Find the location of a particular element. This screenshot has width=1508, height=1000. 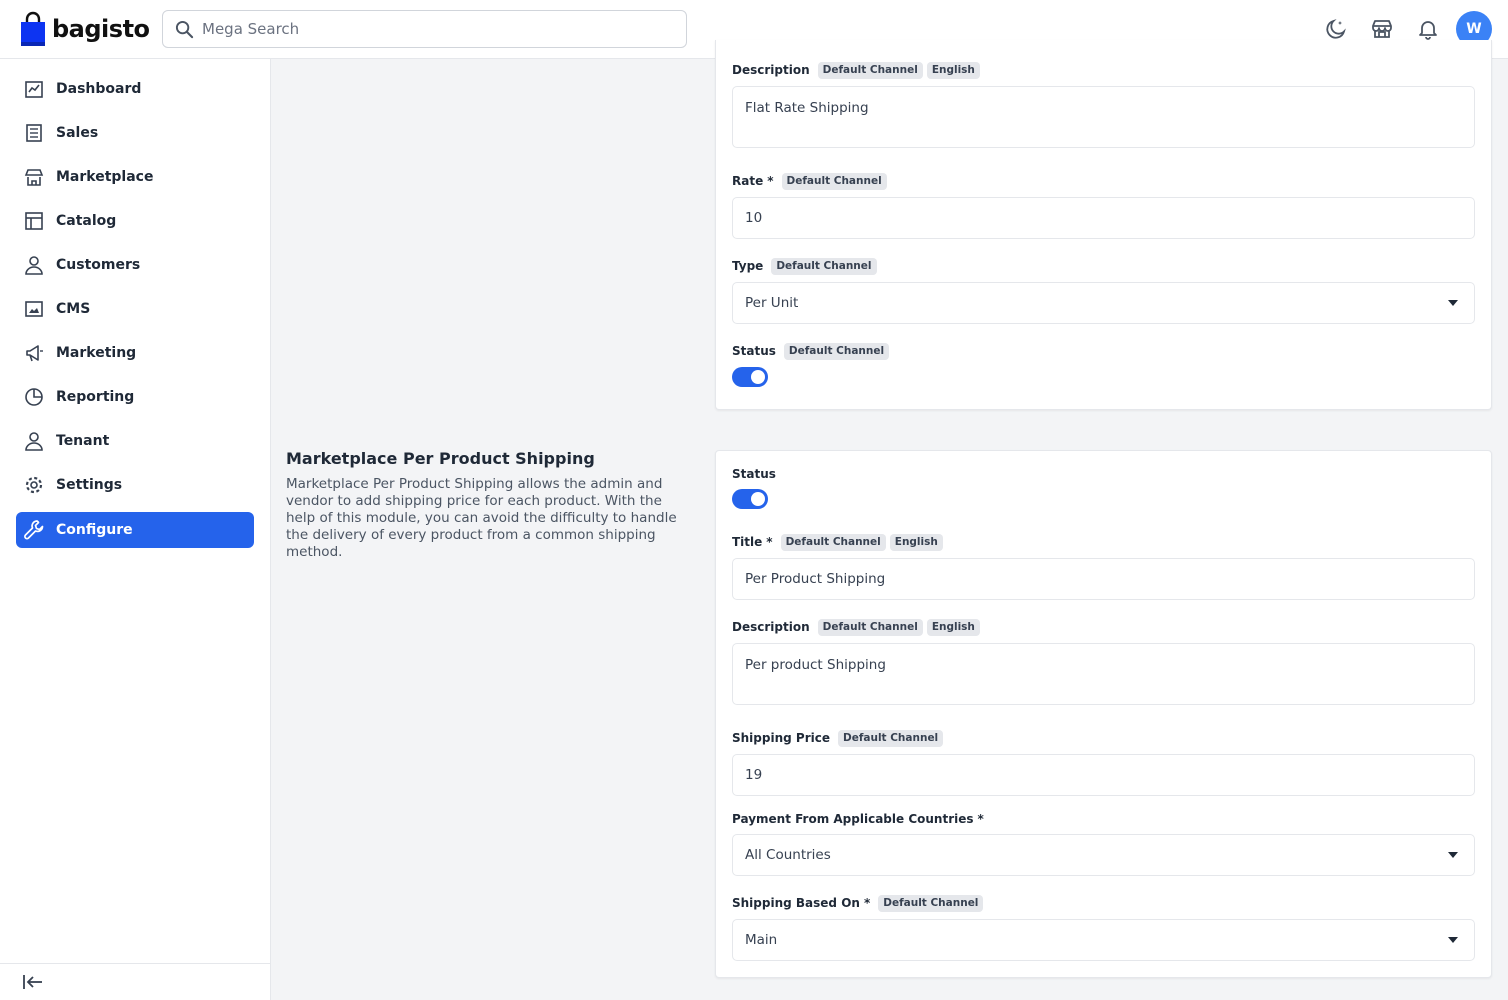

sidebar-item-catalog: Catalog is located at coordinates (135, 221).